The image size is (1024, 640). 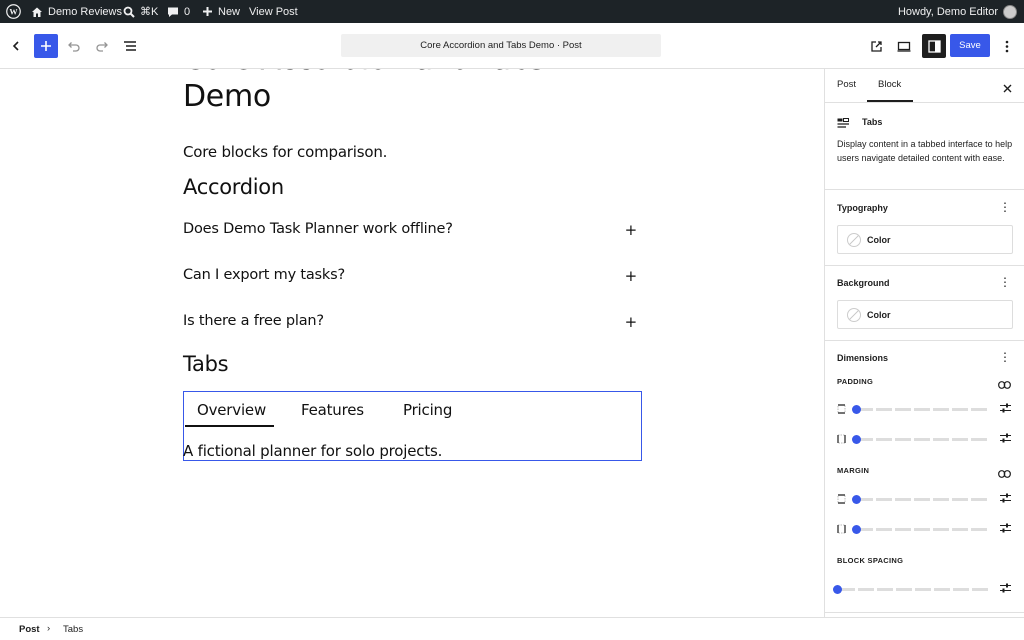 I want to click on accordion-question: Does Demo Task Planner work offline?, so click(x=318, y=229).